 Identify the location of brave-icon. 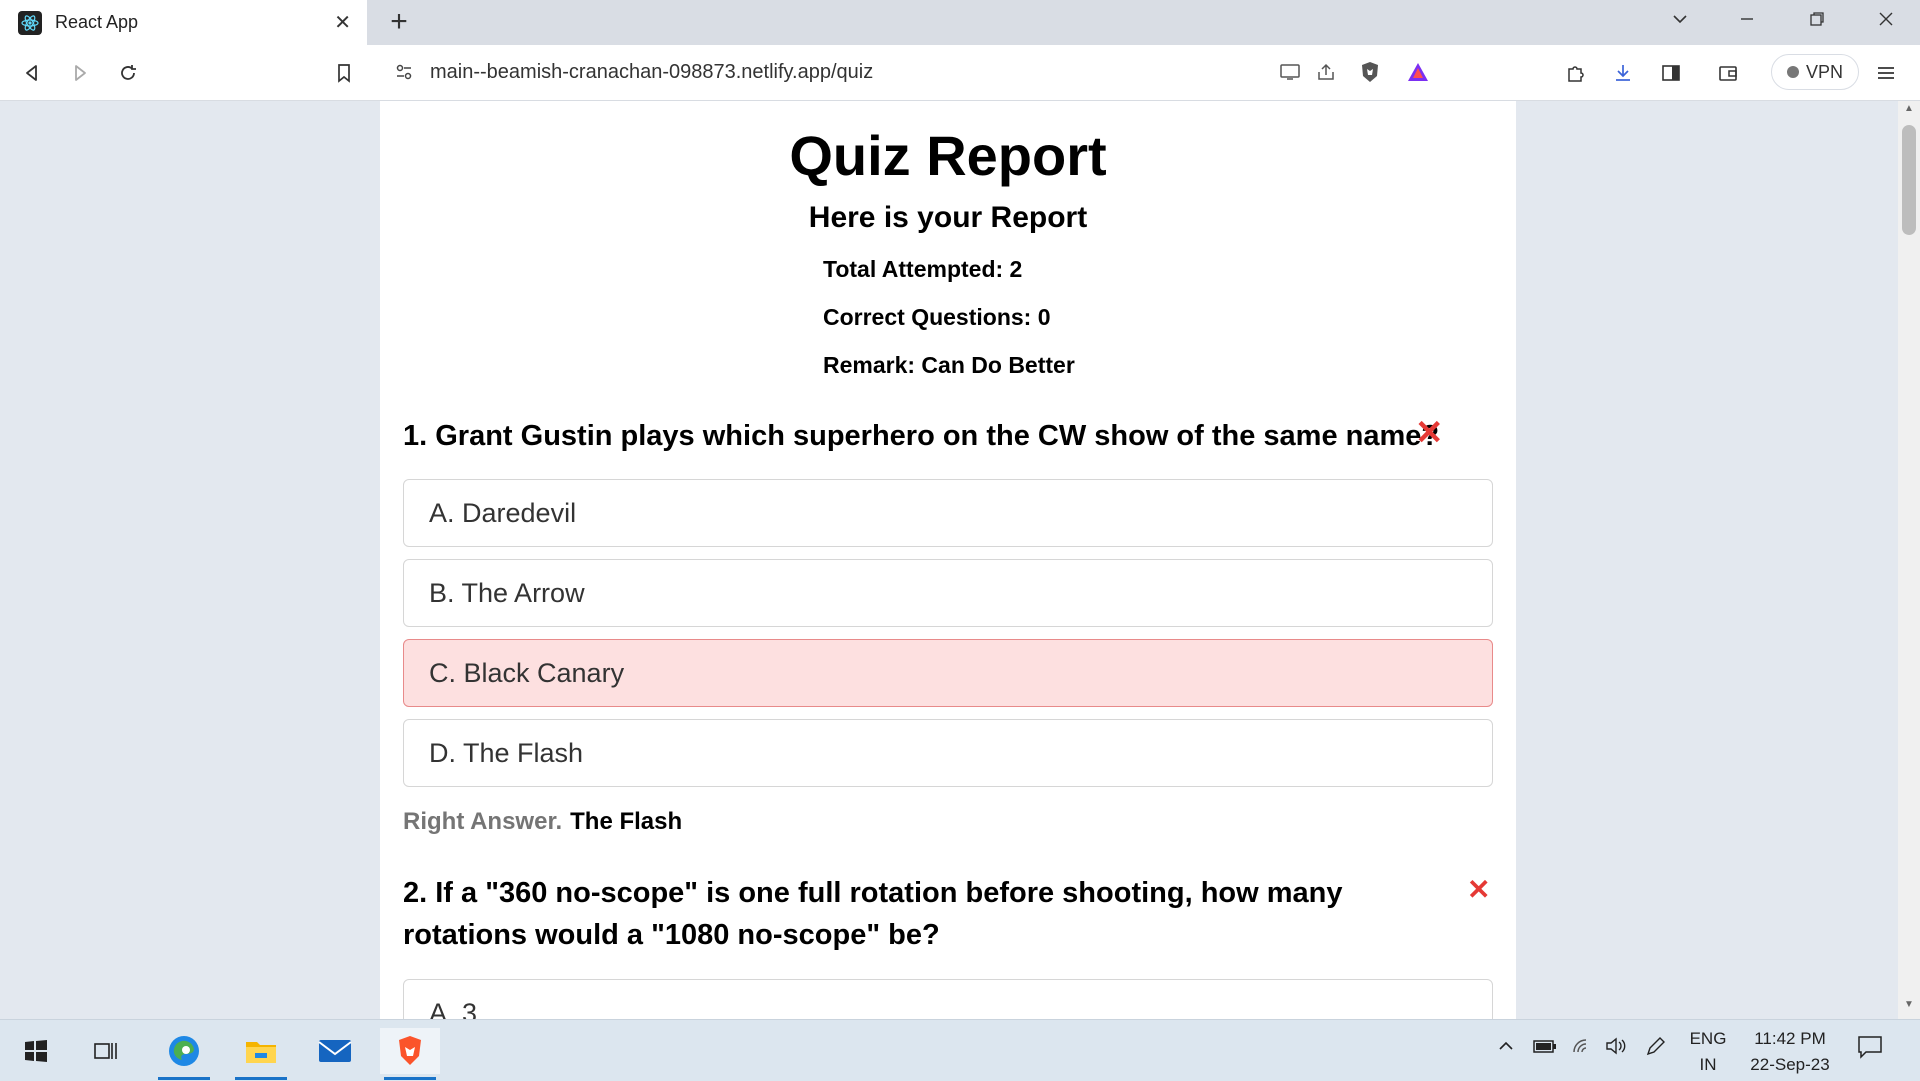
(410, 1054).